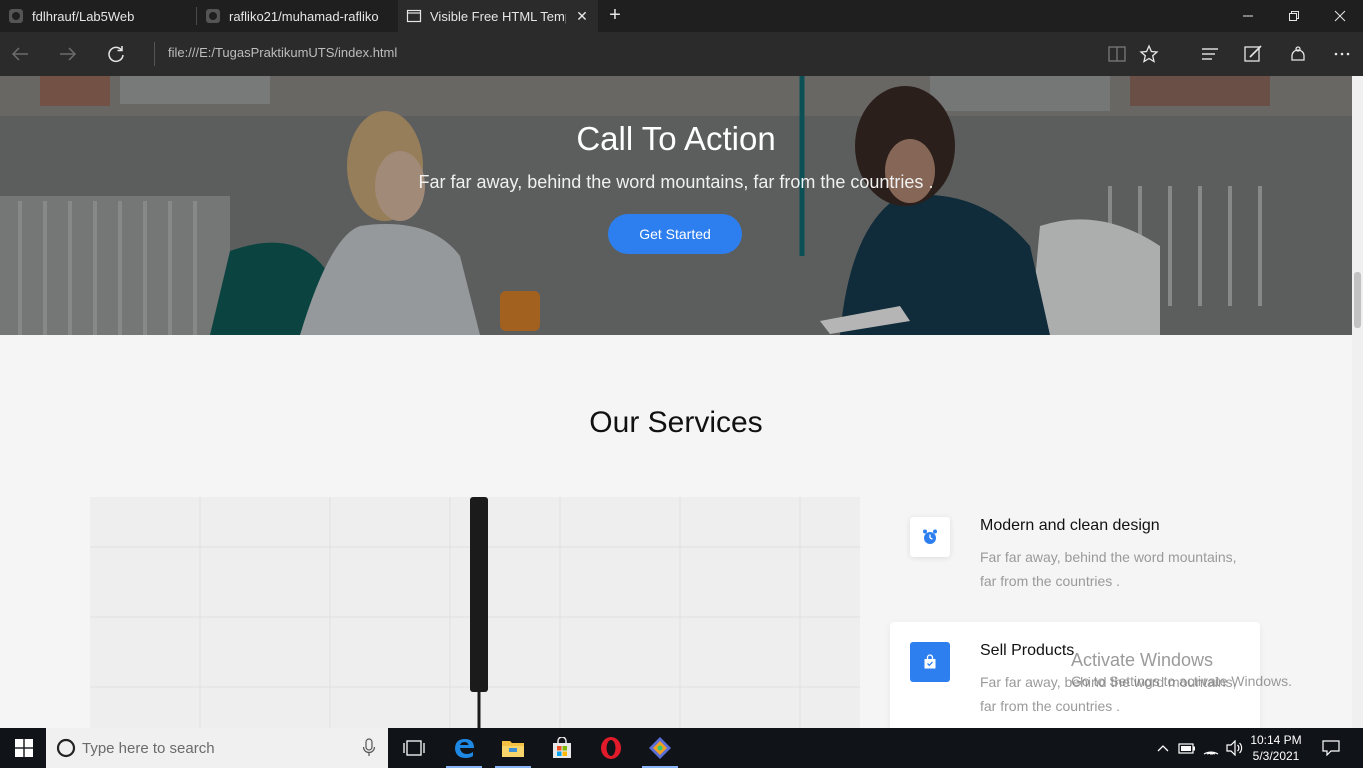 The height and width of the screenshot is (768, 1363). What do you see at coordinates (1276, 740) in the screenshot?
I see `clock-time: 10:14 PM` at bounding box center [1276, 740].